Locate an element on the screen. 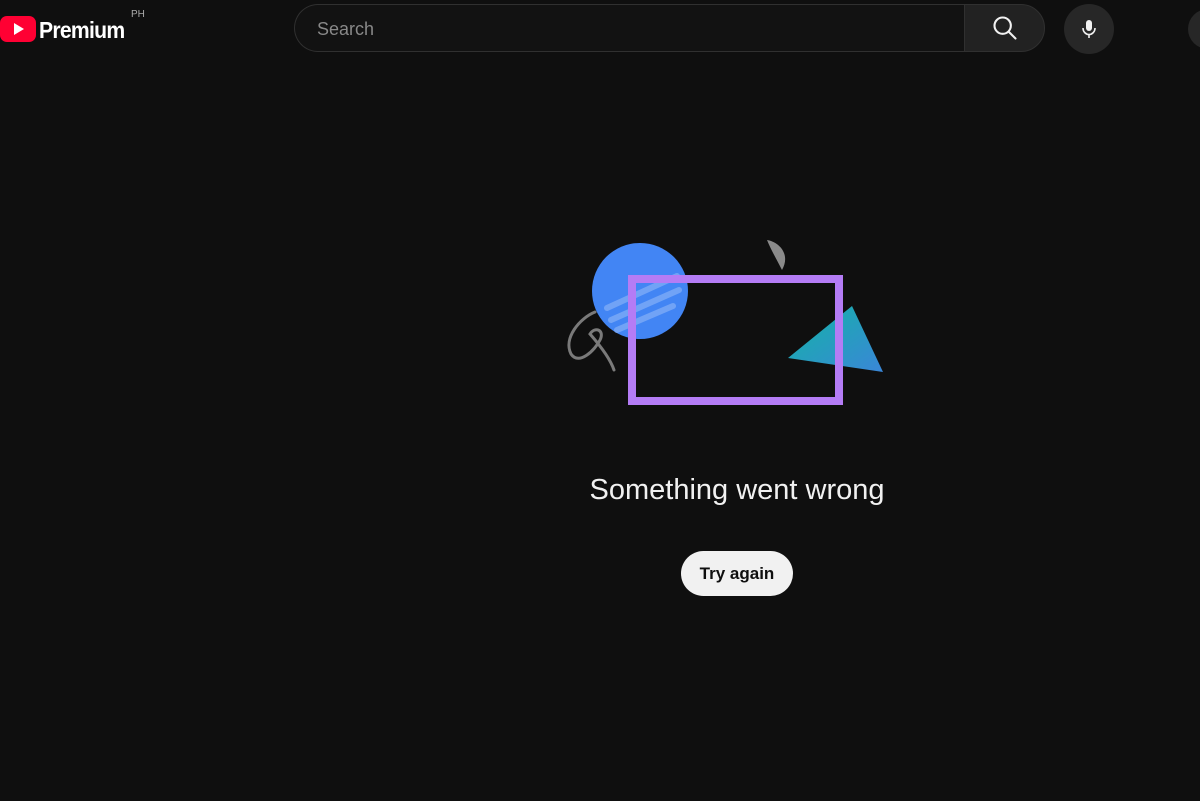 The width and height of the screenshot is (1200, 801). microphone-icon is located at coordinates (1089, 29).